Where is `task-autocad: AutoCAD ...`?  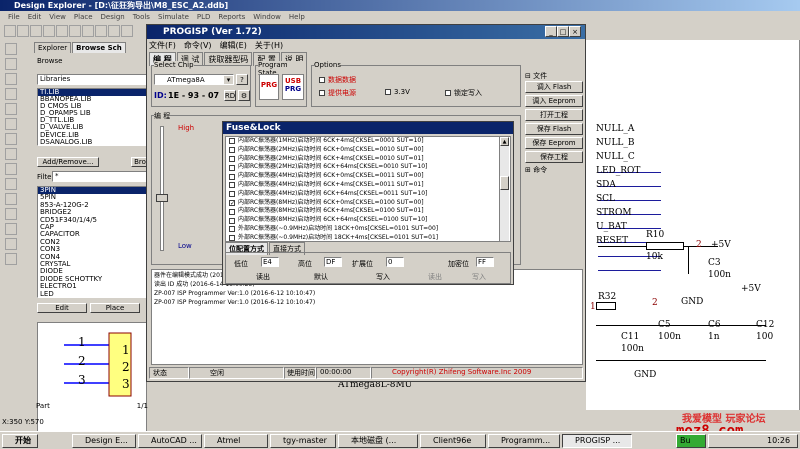
task-autocad: AutoCAD ... is located at coordinates (170, 441).